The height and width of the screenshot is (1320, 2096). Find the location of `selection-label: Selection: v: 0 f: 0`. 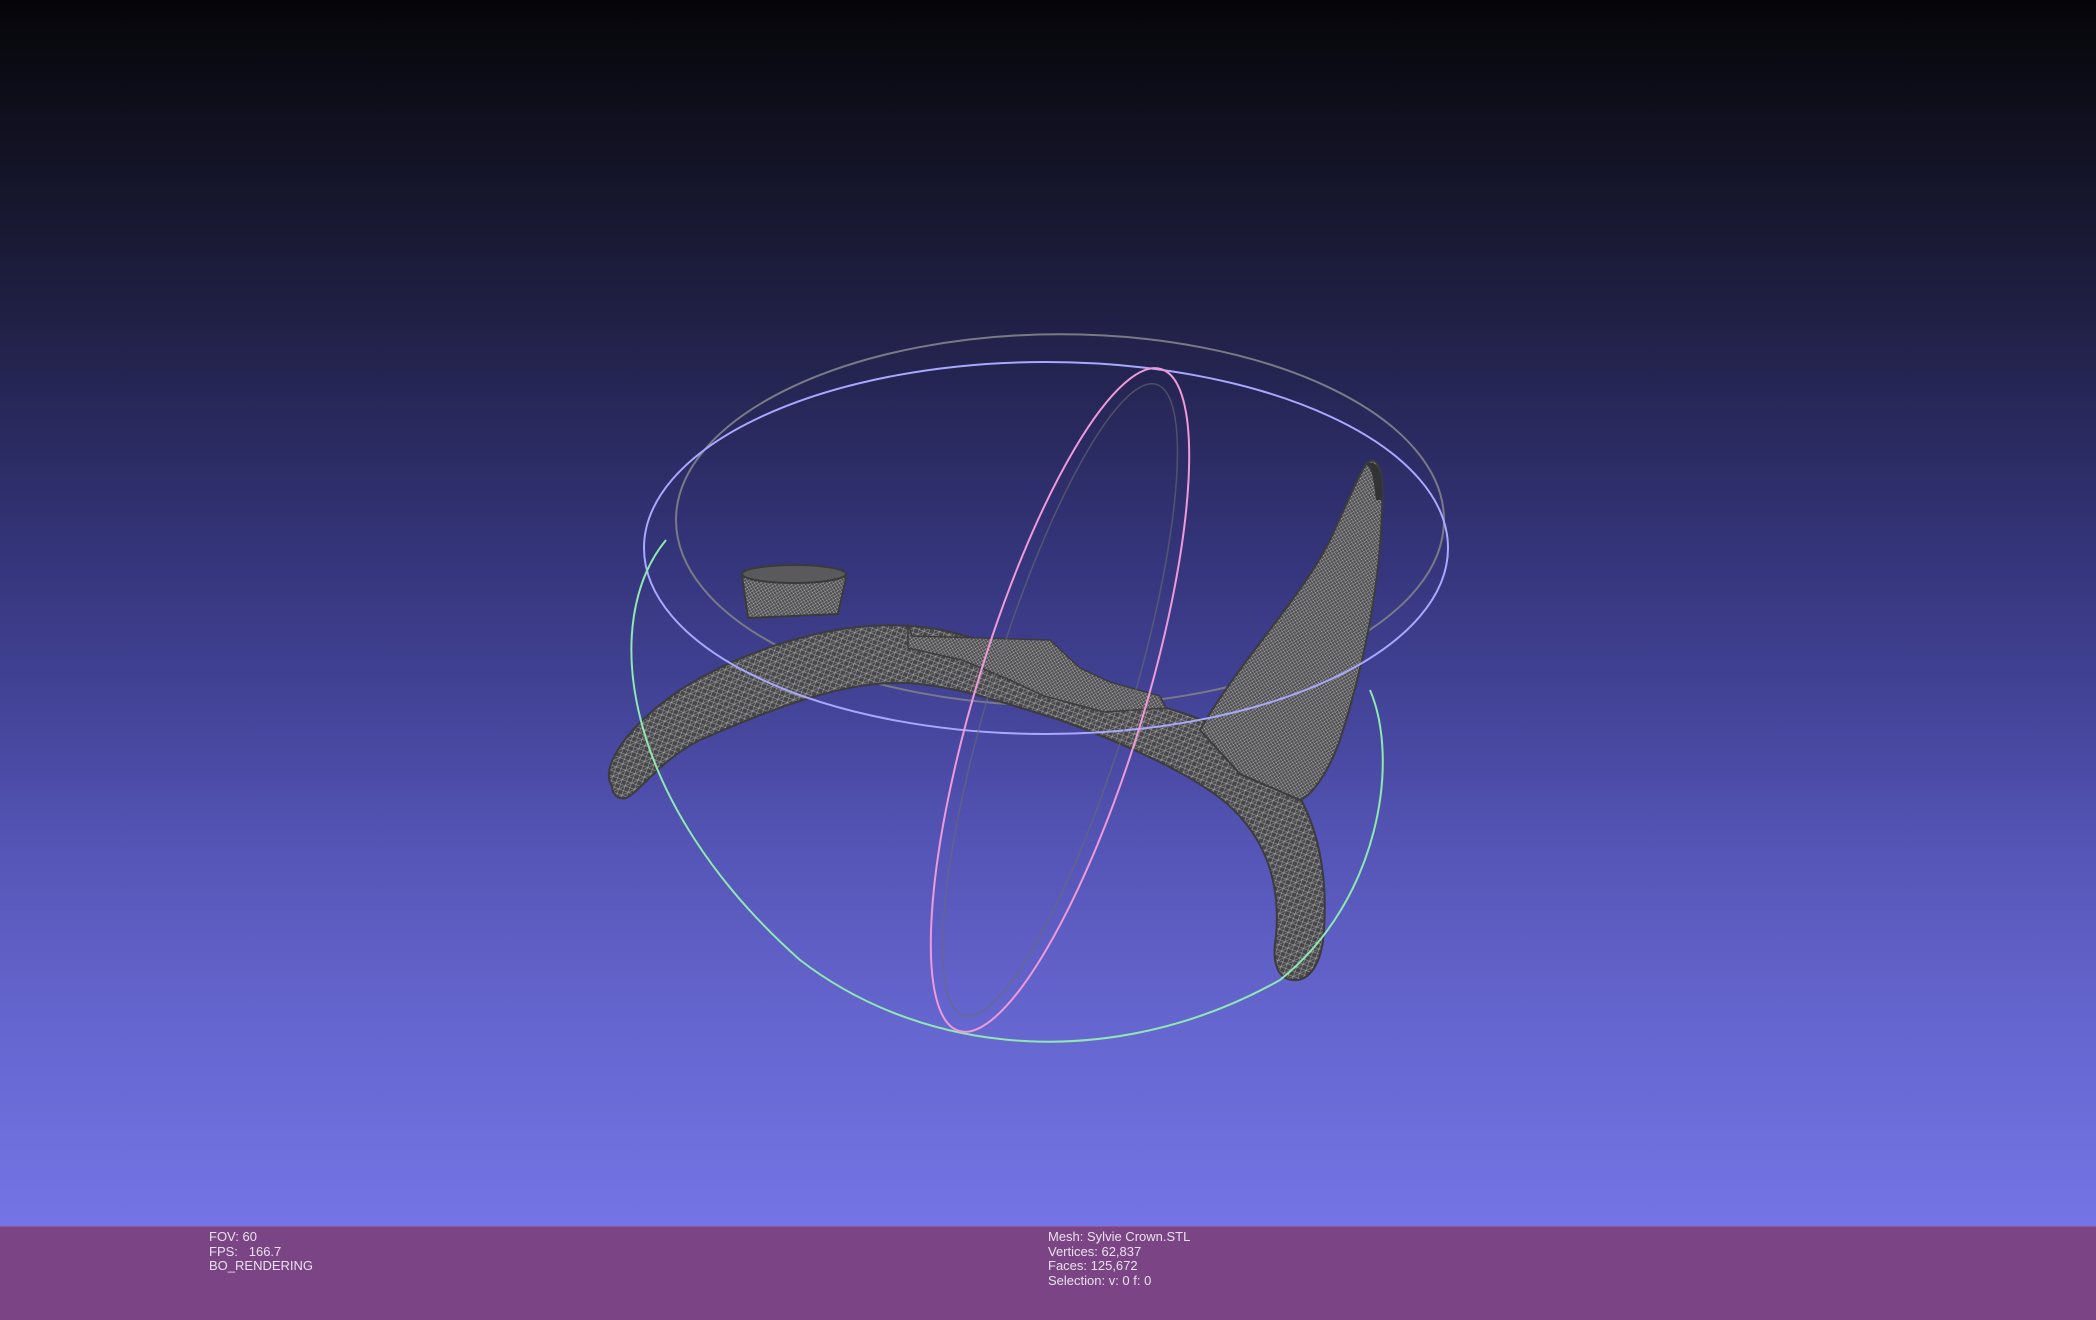

selection-label: Selection: v: 0 f: 0 is located at coordinates (1100, 1280).